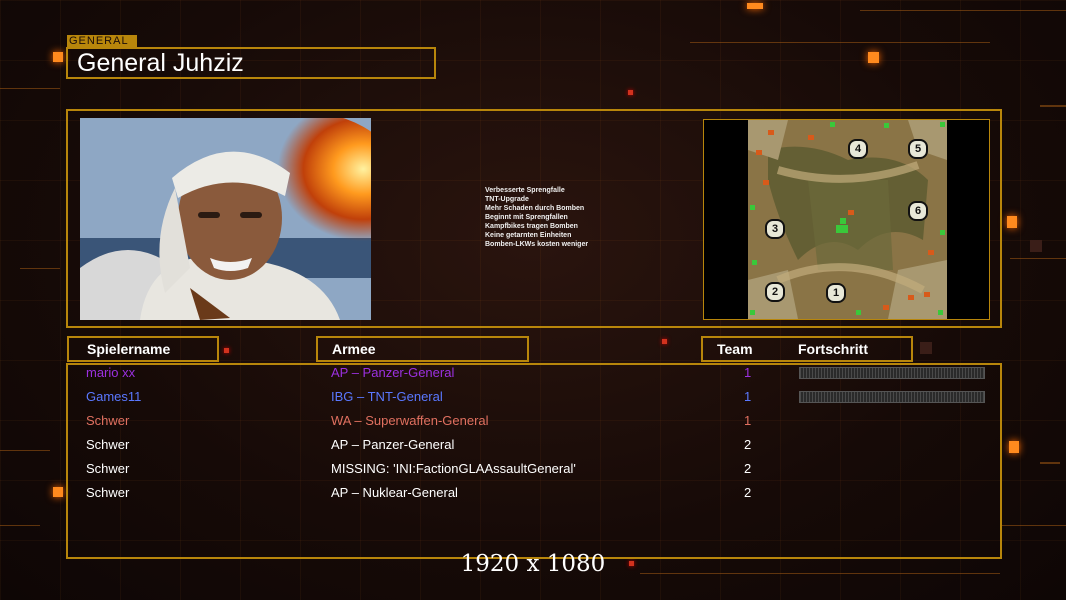  I want to click on start-position-marker: 6, so click(918, 211).